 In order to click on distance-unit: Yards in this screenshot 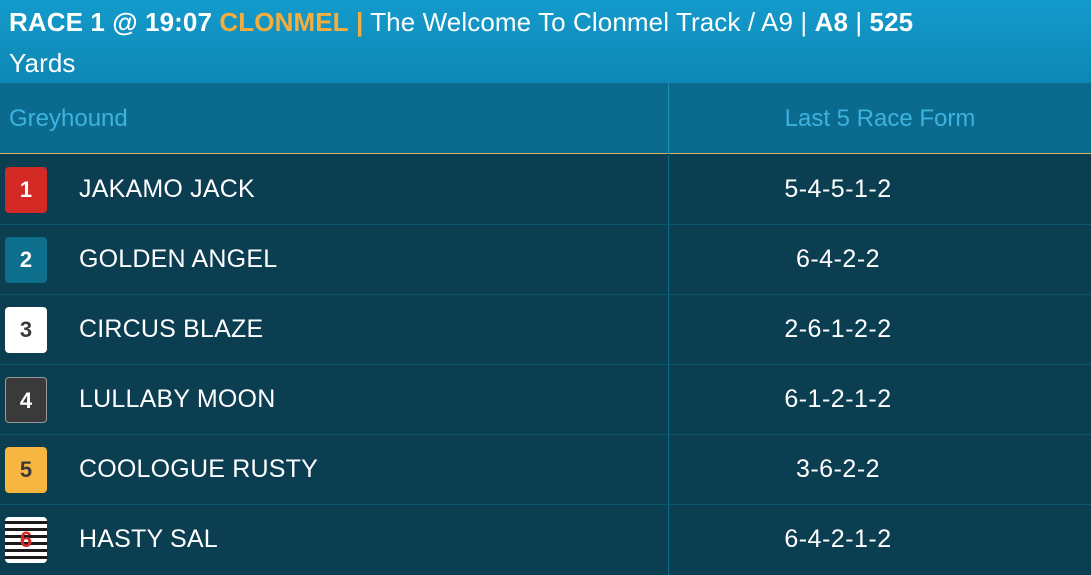, I will do `click(42, 63)`.